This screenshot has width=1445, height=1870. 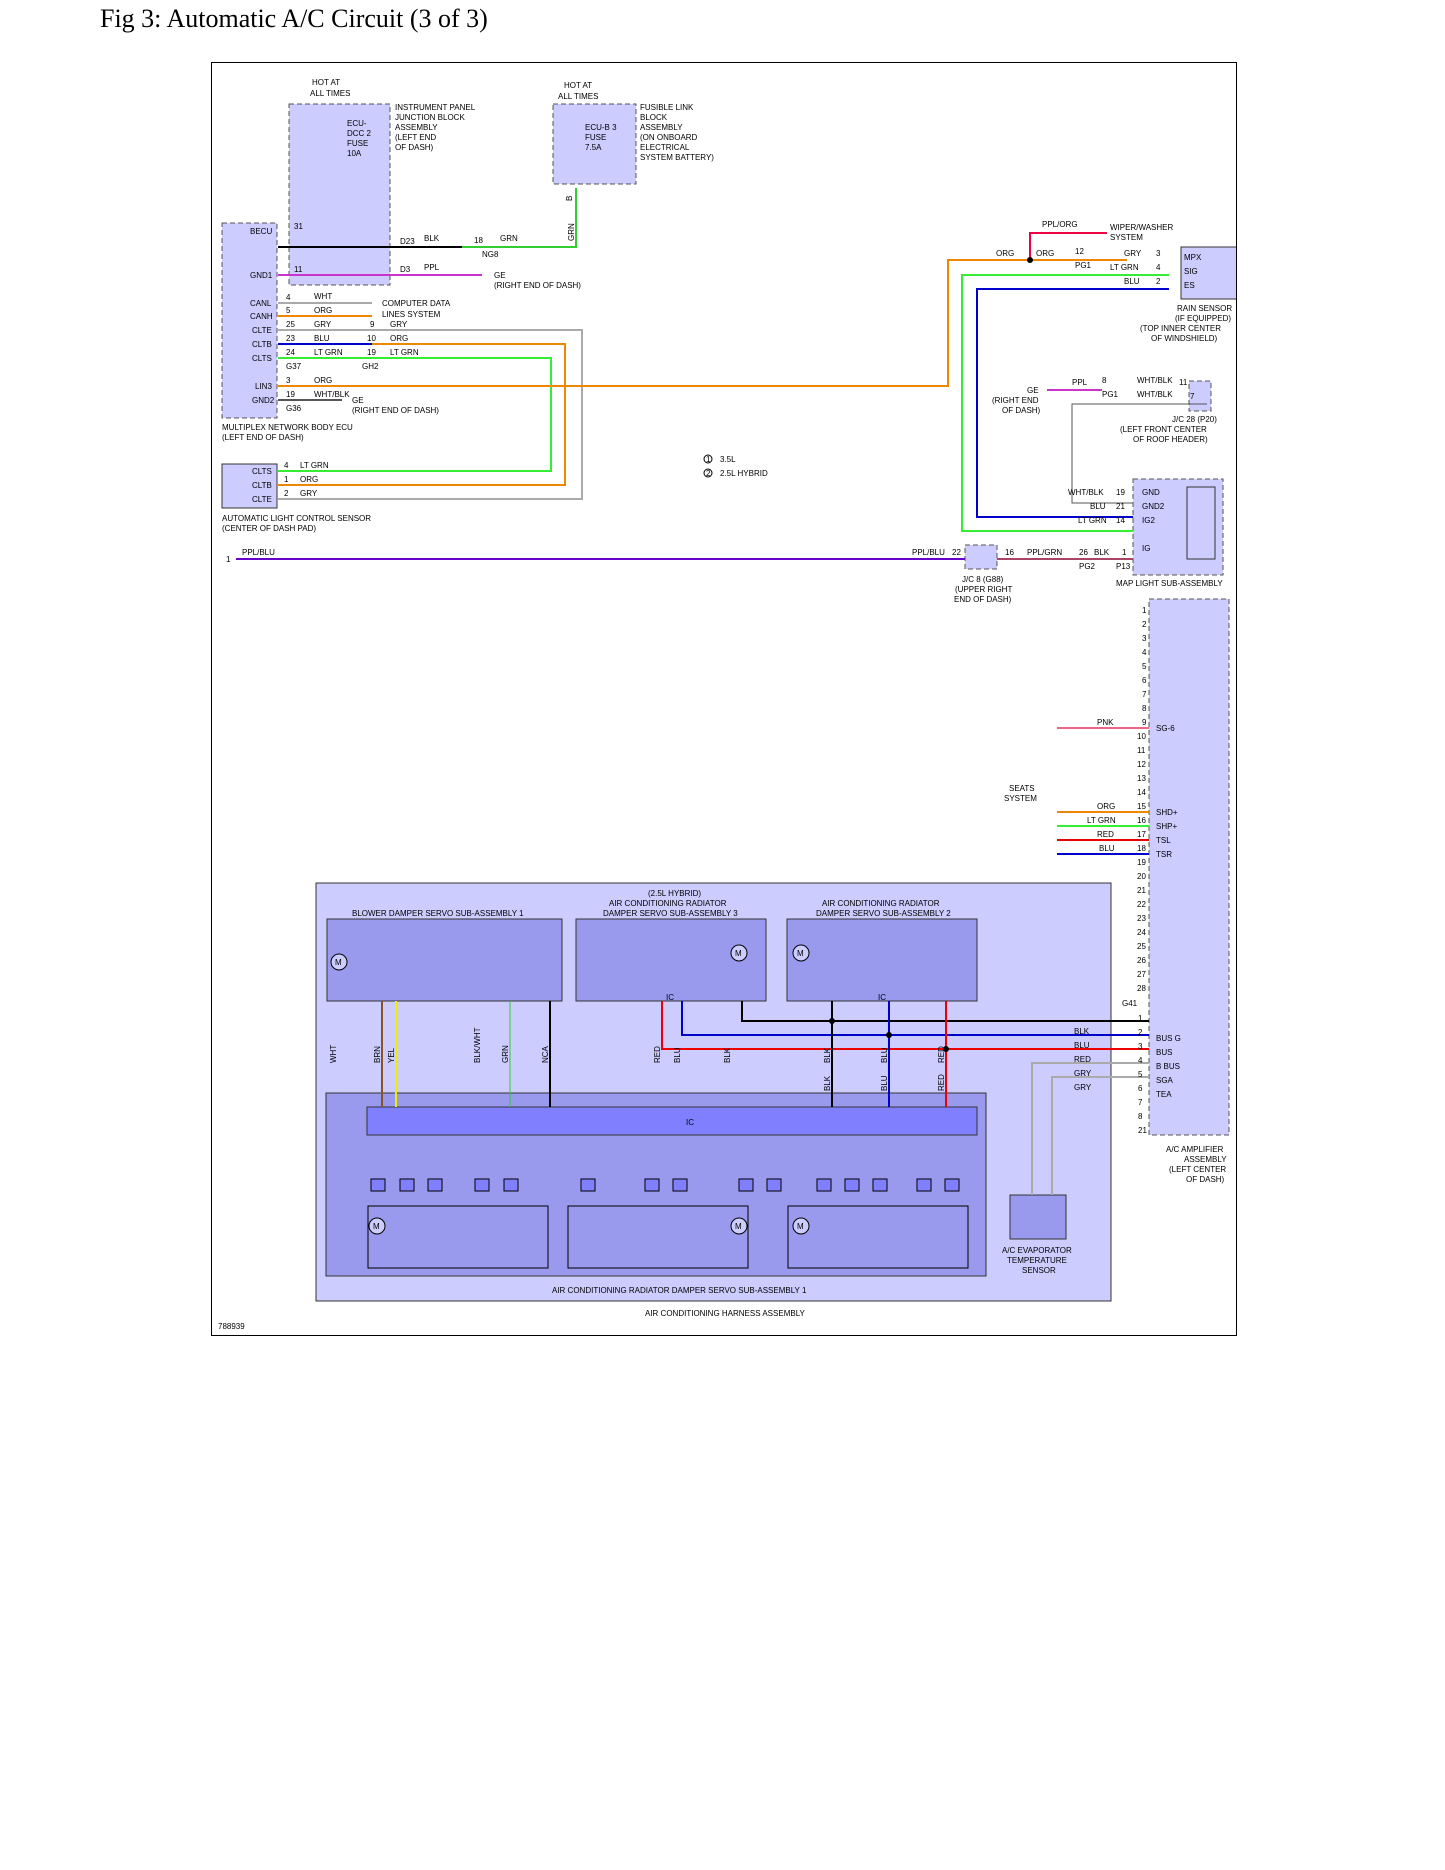 What do you see at coordinates (1009, 552) in the screenshot?
I see `pb-16: 16` at bounding box center [1009, 552].